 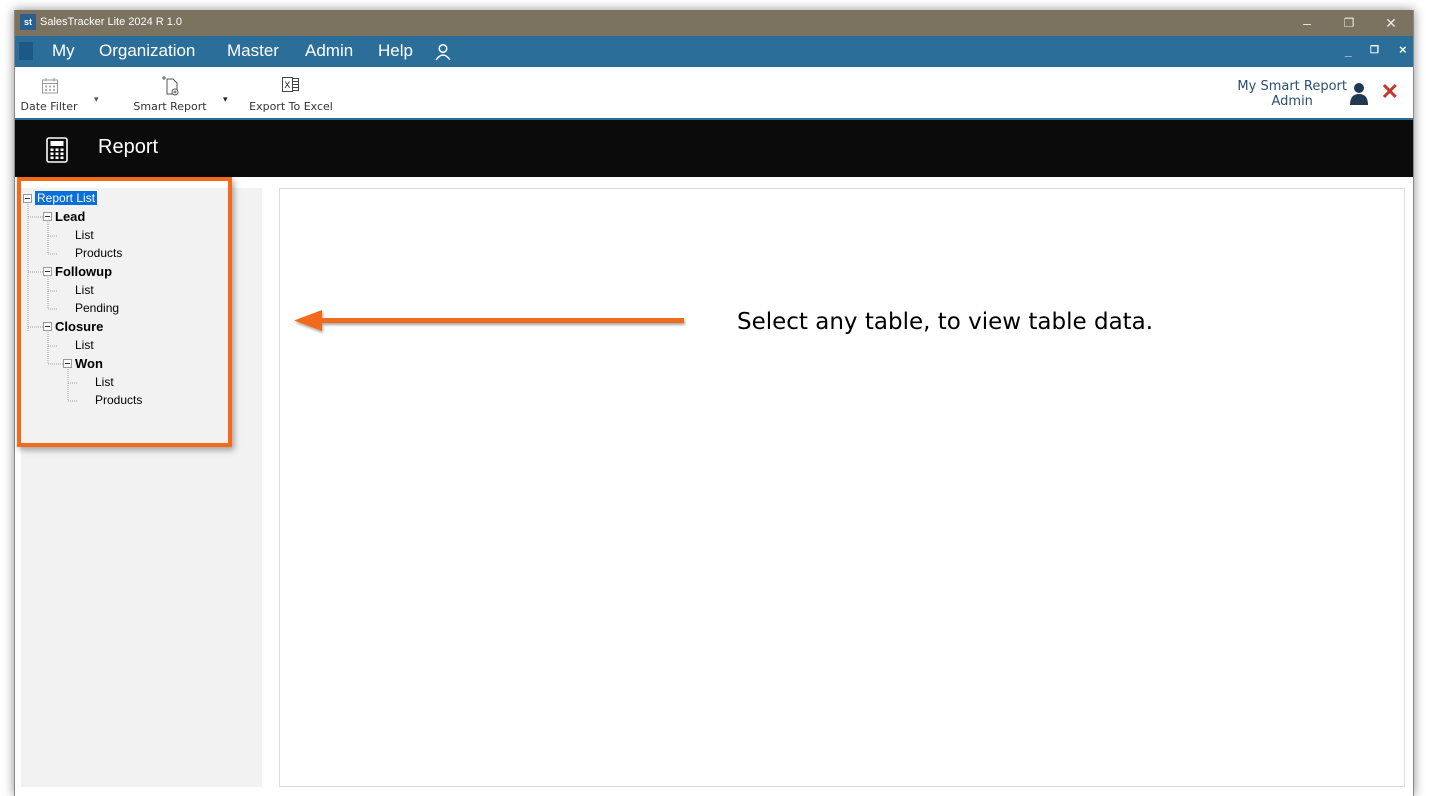 What do you see at coordinates (1390, 92) in the screenshot?
I see `close-report-button: ✕` at bounding box center [1390, 92].